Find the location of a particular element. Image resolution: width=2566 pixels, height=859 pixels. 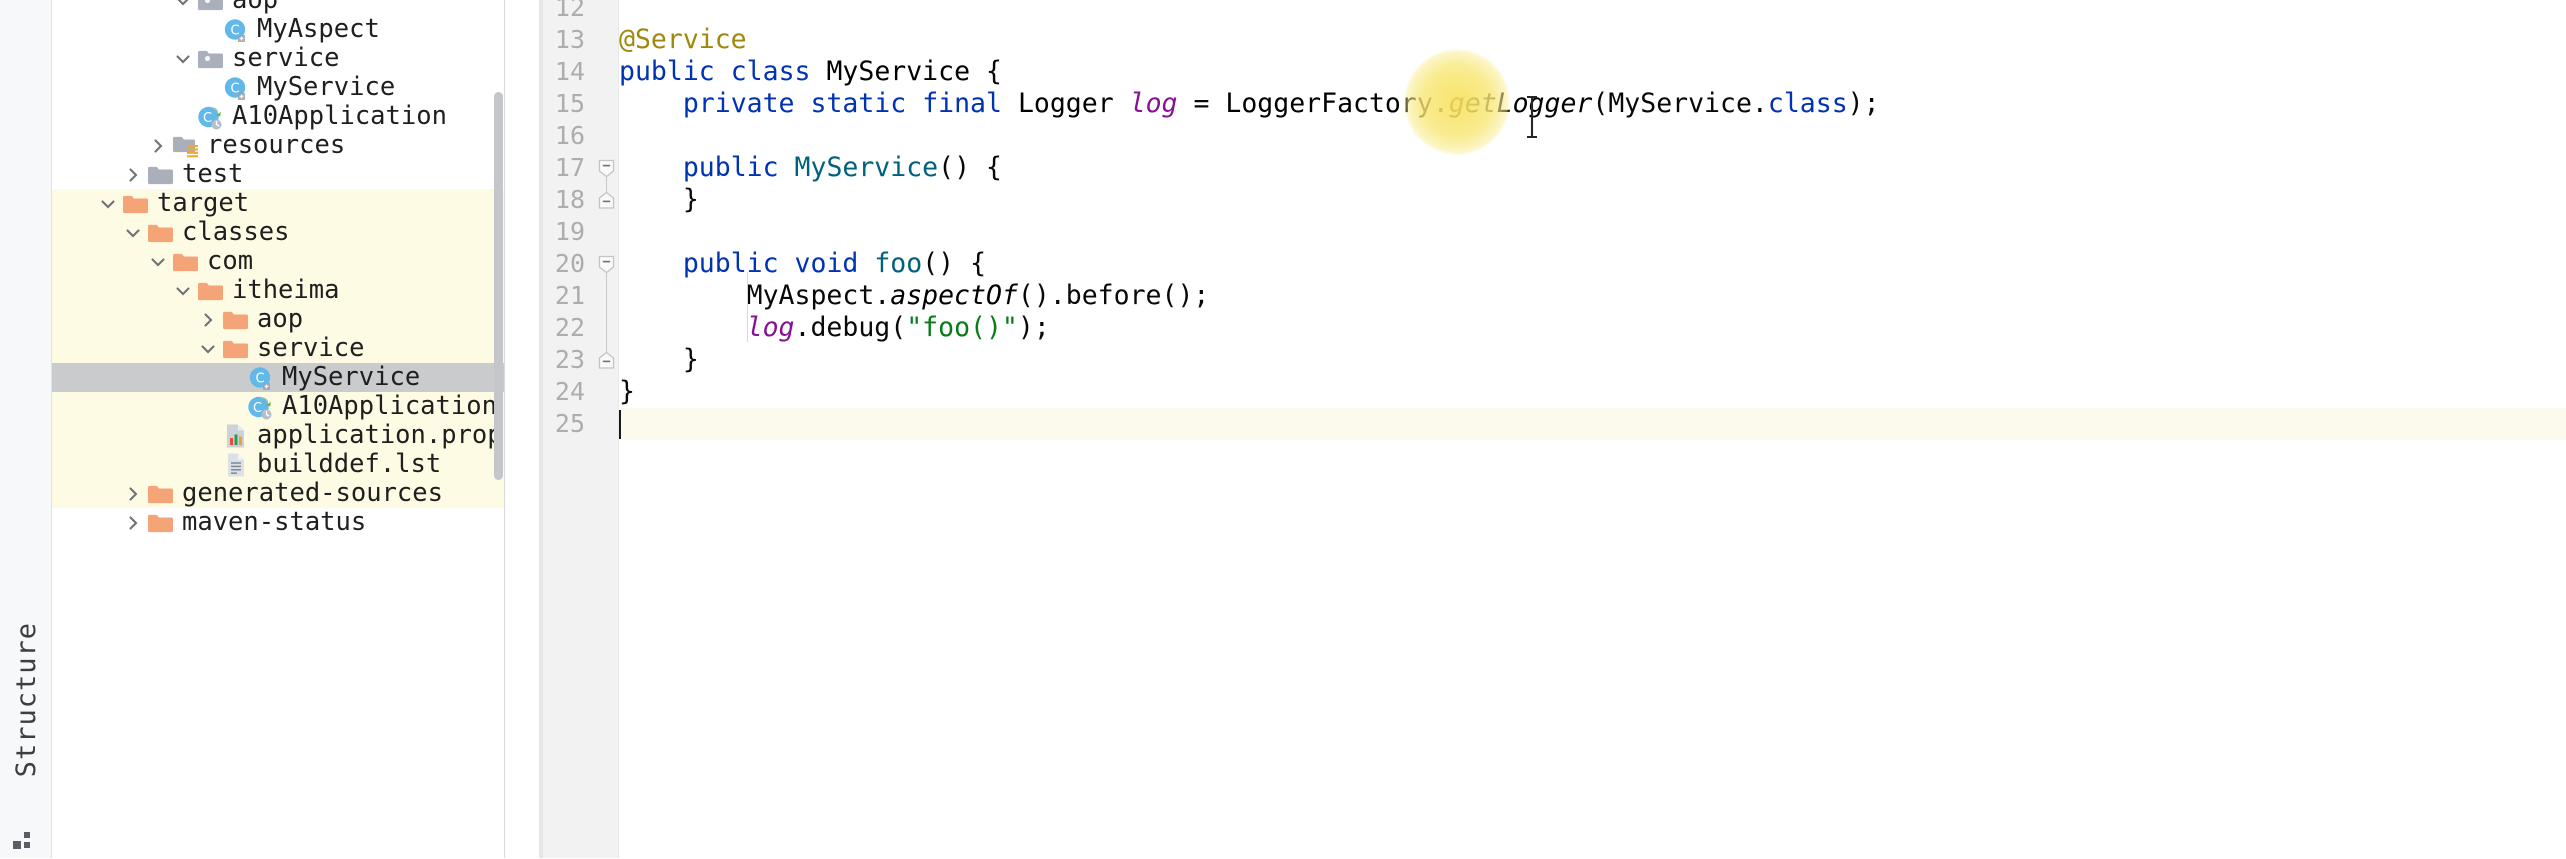

line-number: 25 is located at coordinates (569, 423).